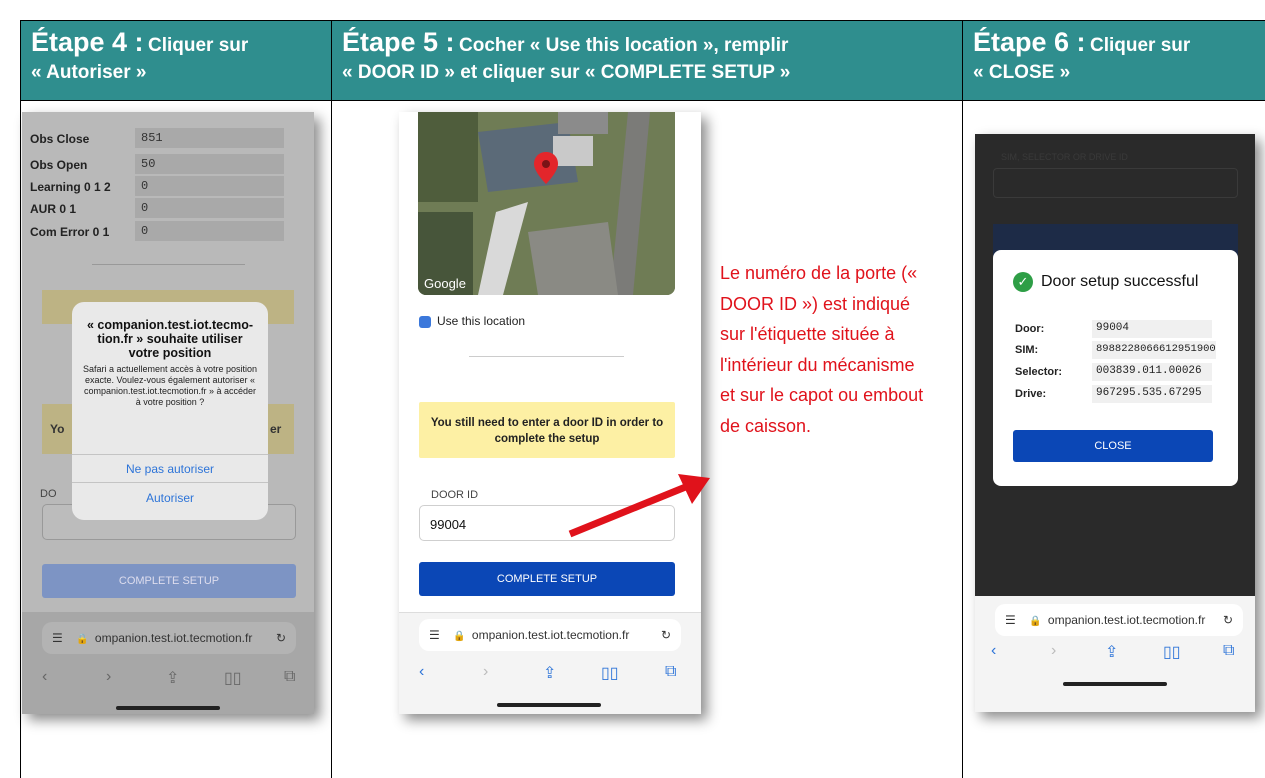 The image size is (1265, 778). I want to click on row-value: 851, so click(209, 138).